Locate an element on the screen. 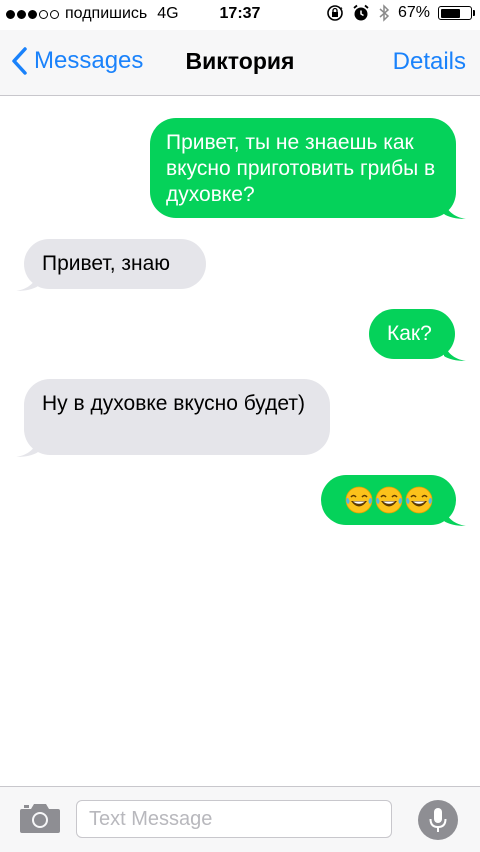 The height and width of the screenshot is (852, 480). battery-percent: 67% is located at coordinates (413, 12).